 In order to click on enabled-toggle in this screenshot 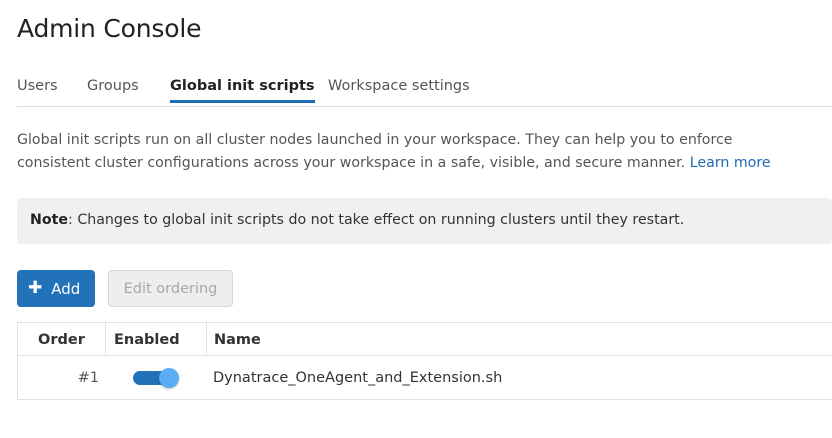, I will do `click(156, 378)`.